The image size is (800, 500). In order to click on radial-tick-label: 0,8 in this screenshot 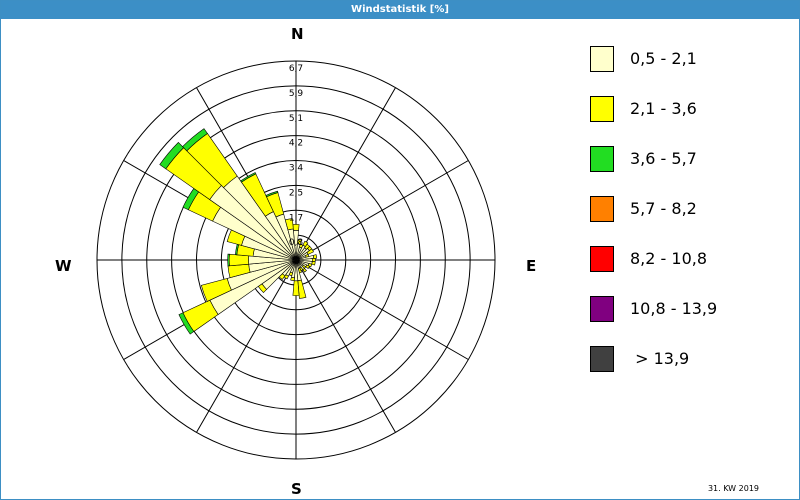, I will do `click(296, 243)`.